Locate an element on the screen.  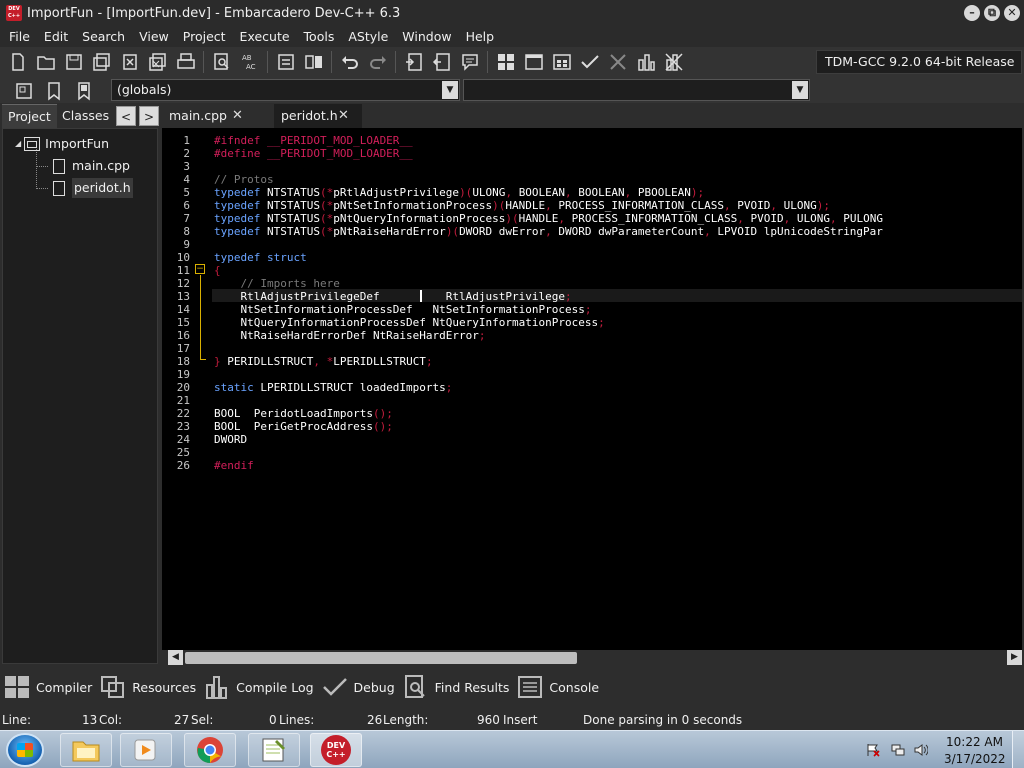
tab-label: Resources is located at coordinates (164, 687).